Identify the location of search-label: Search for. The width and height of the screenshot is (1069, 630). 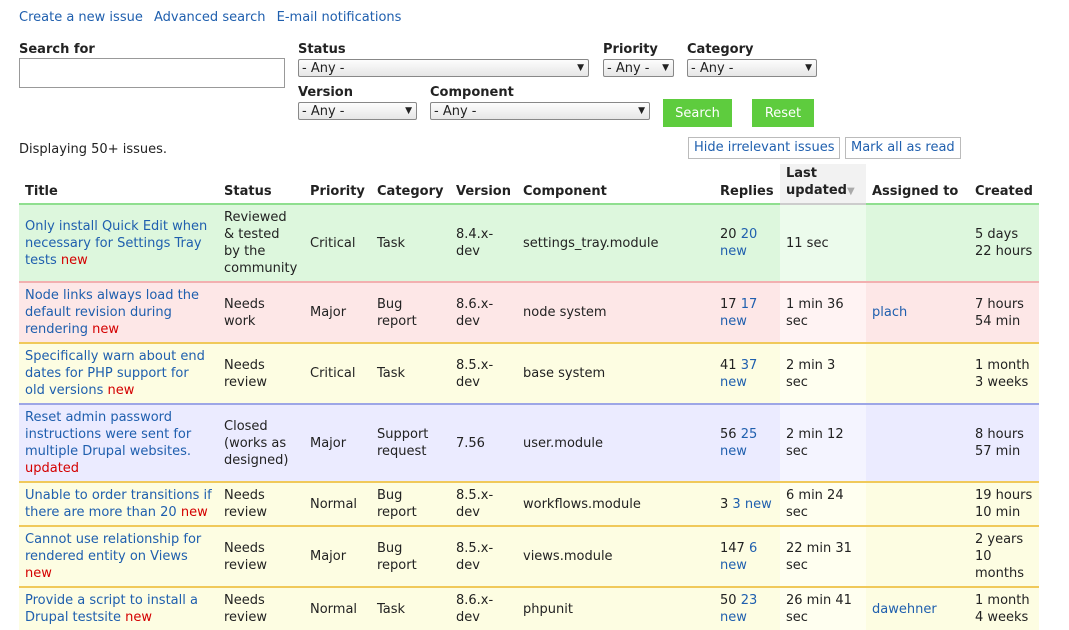
(57, 49).